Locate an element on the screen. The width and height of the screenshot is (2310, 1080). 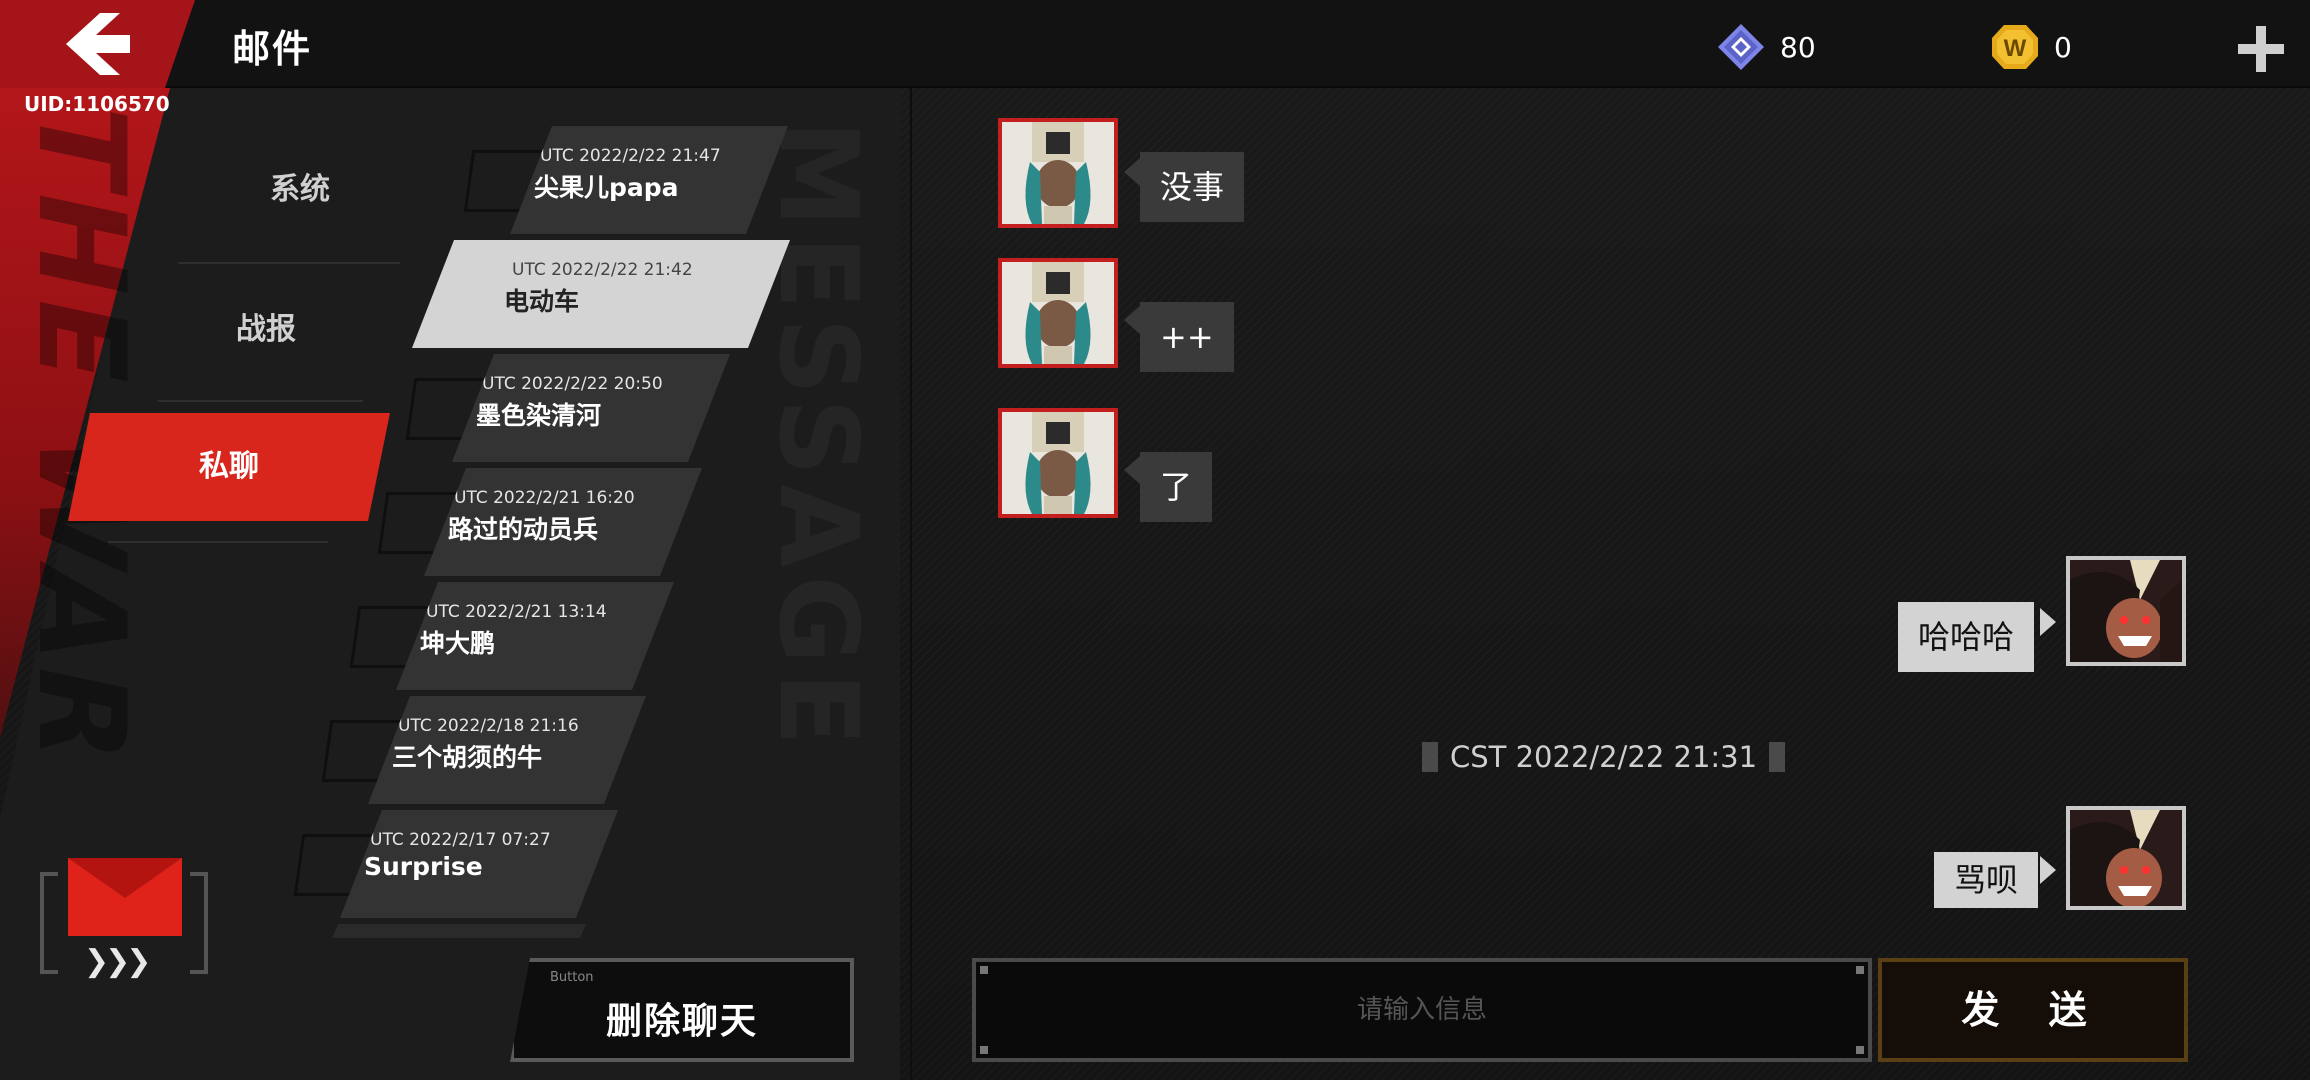
back-button is located at coordinates (98, 44).